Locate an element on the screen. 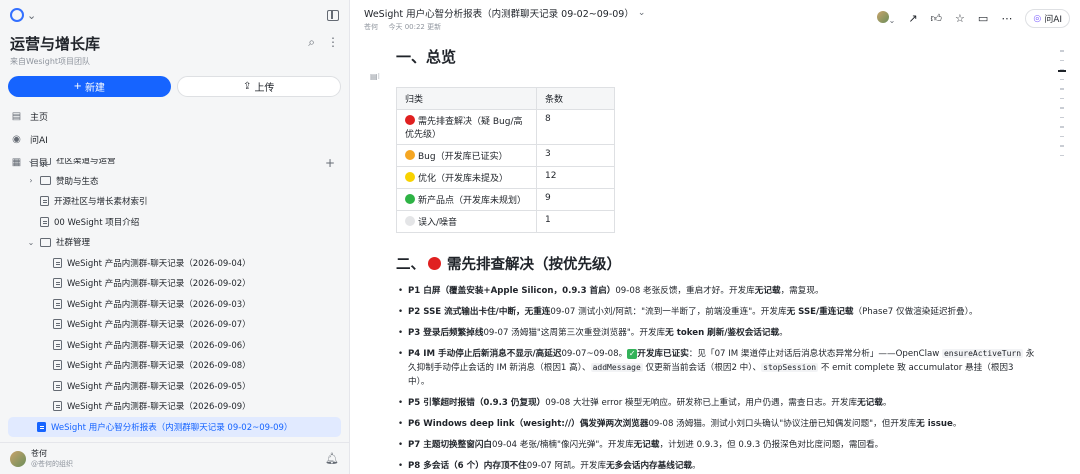 The height and width of the screenshot is (474, 1080). tree-item-label: WeSight 产品内测群-聊天记录（2026-09-04） is located at coordinates (159, 263).